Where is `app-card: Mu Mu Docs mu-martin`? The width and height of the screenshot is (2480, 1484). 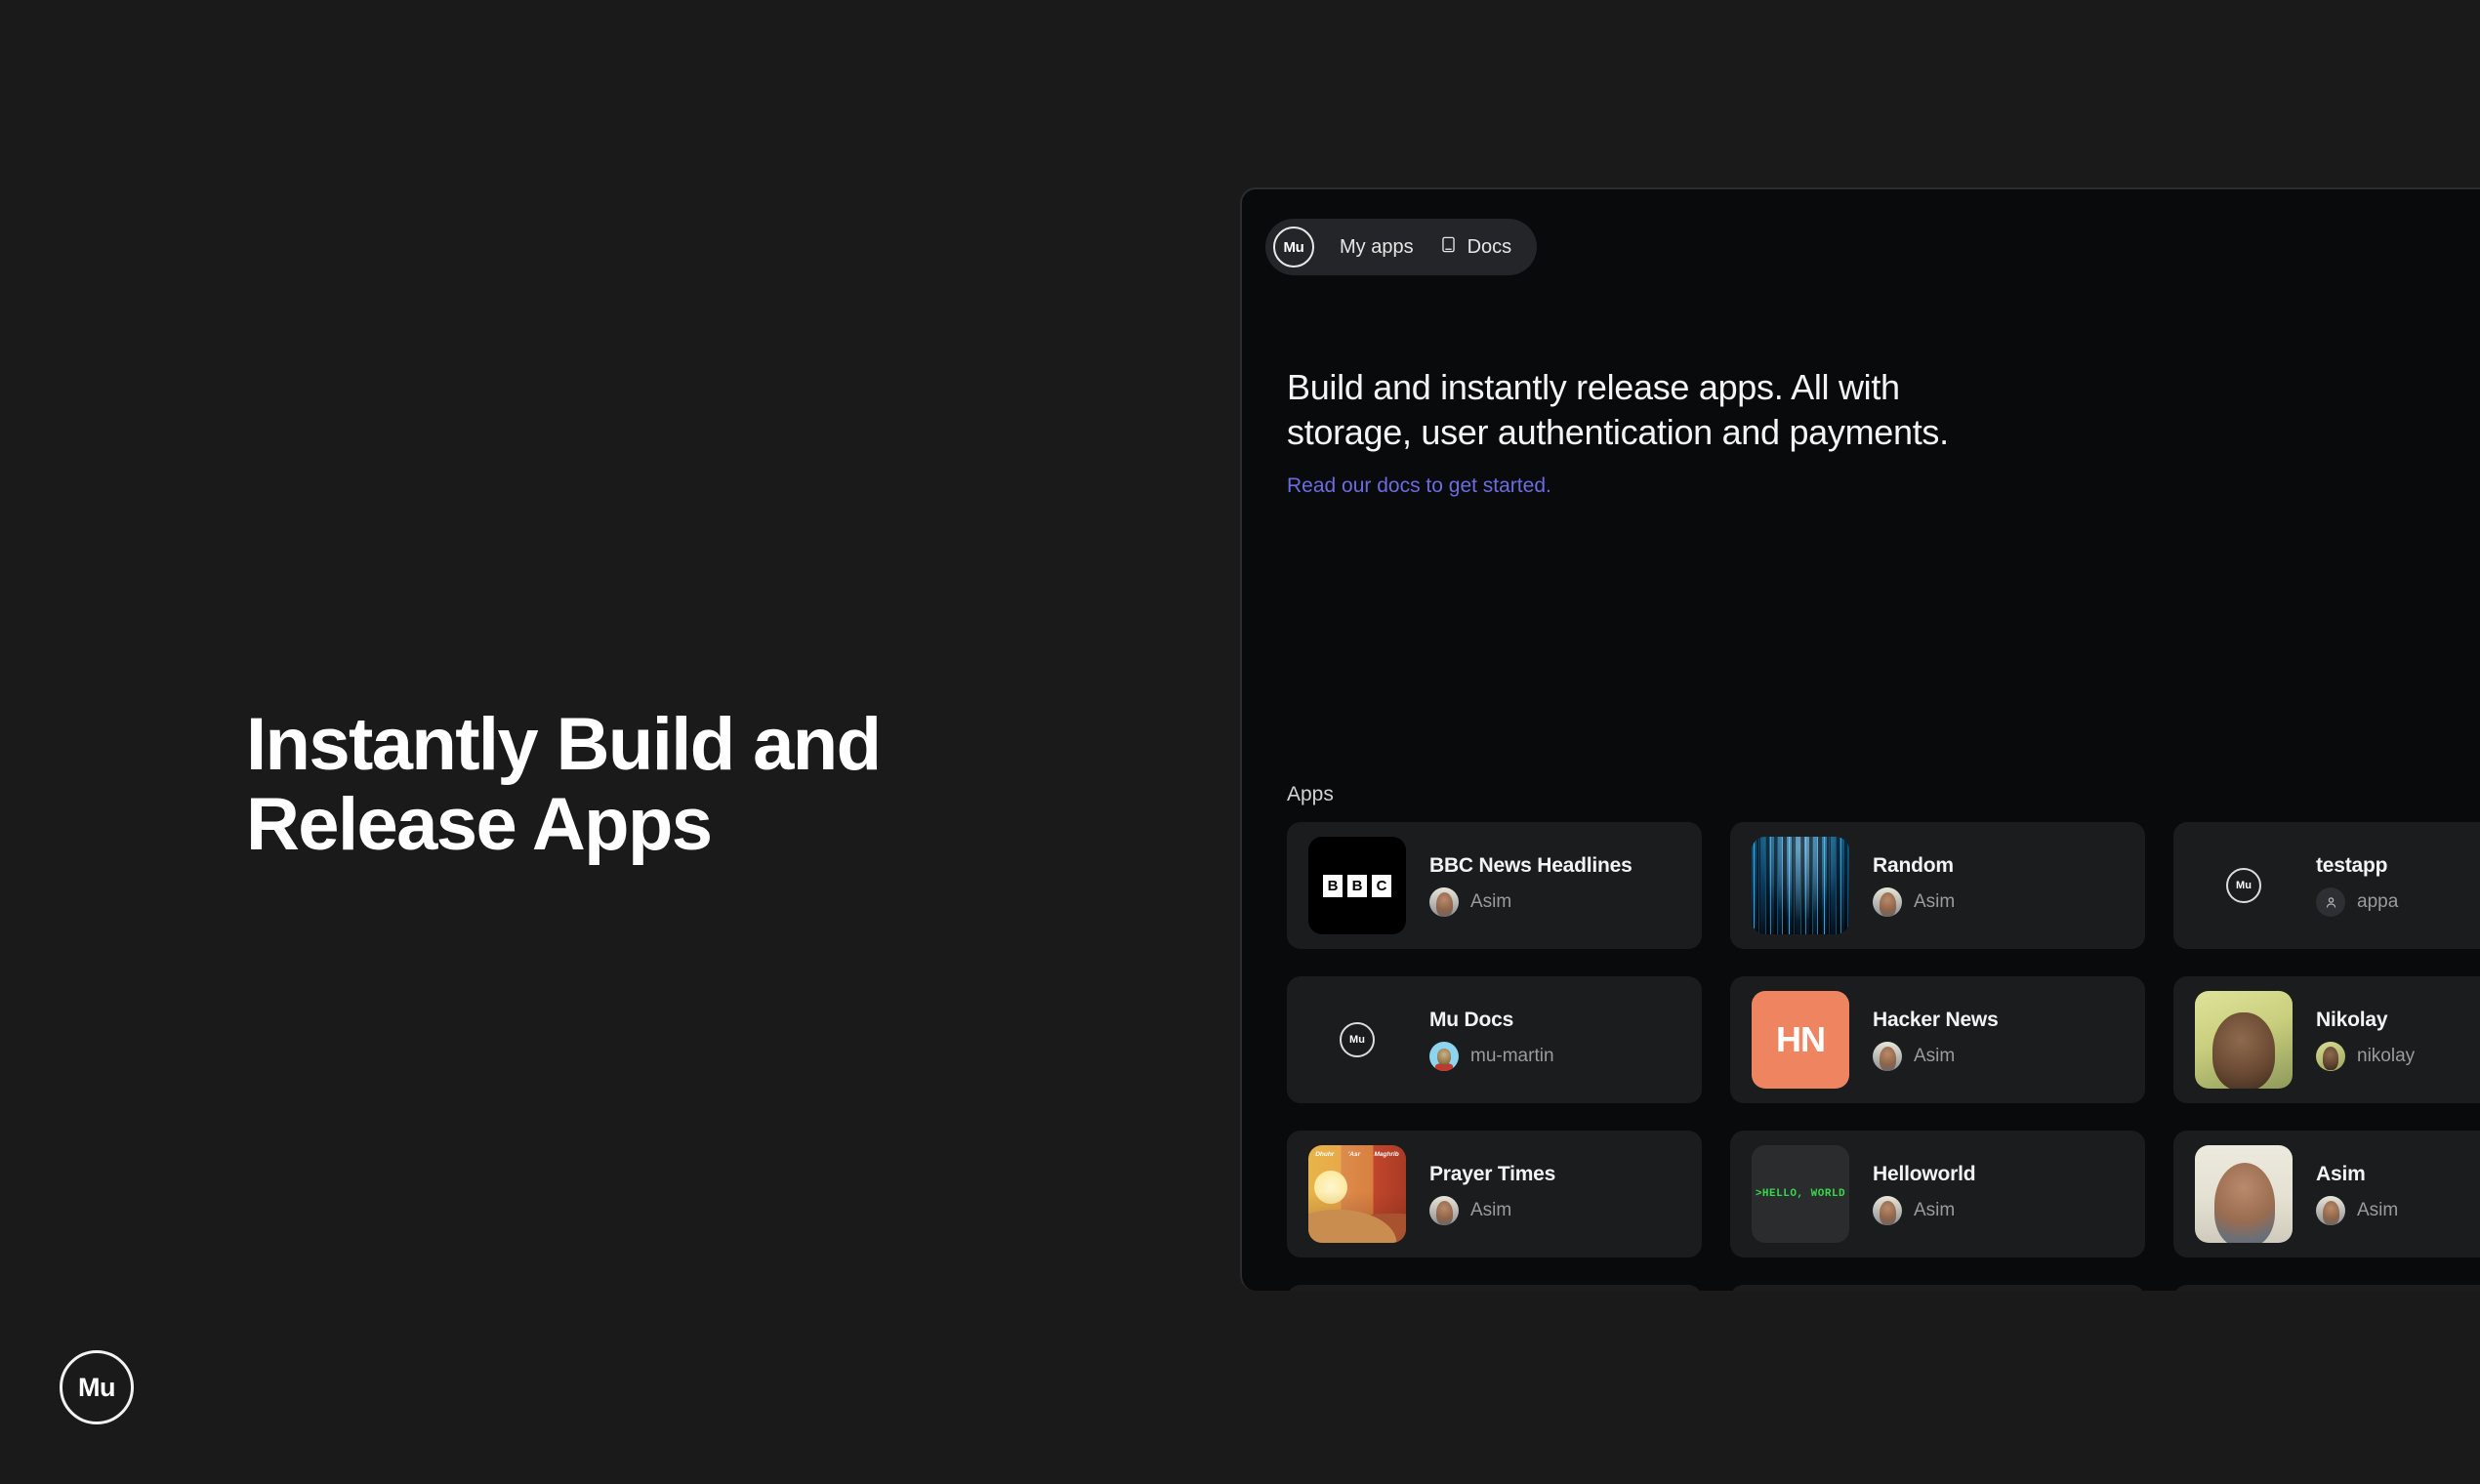 app-card: Mu Mu Docs mu-martin is located at coordinates (1494, 1039).